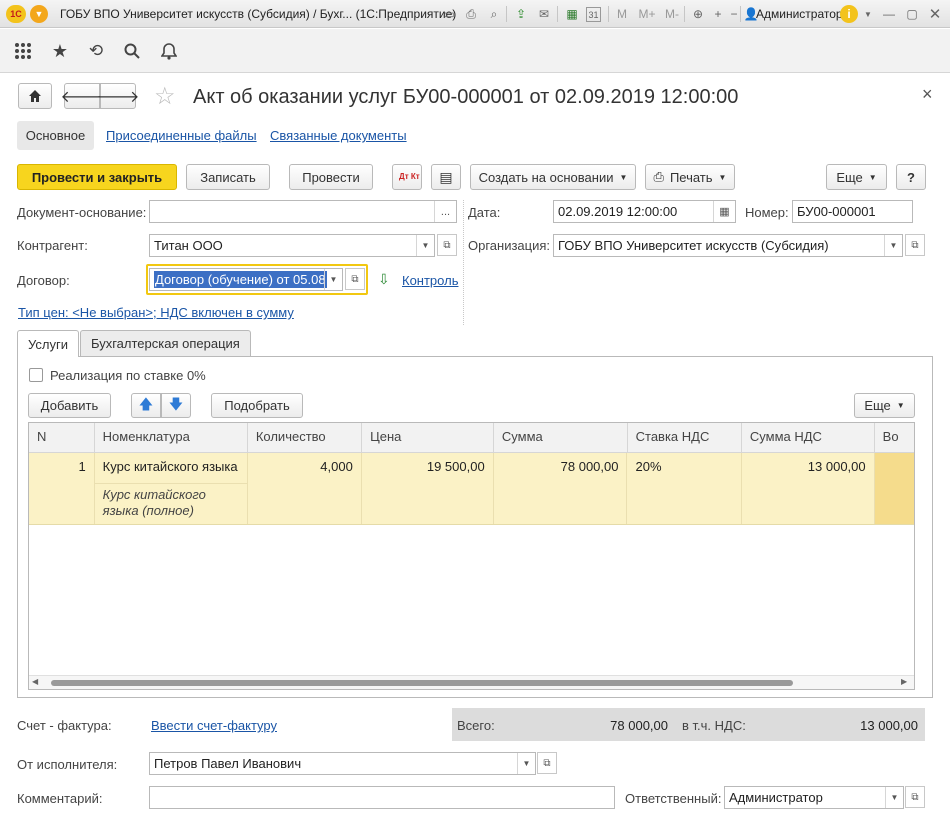  I want to click on home-button, so click(35, 96).